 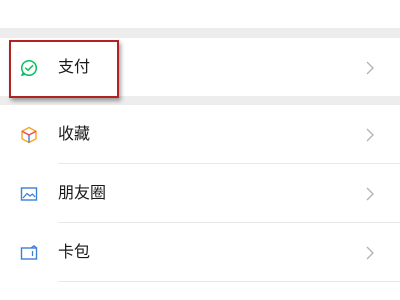 What do you see at coordinates (229, 281) in the screenshot?
I see `divider` at bounding box center [229, 281].